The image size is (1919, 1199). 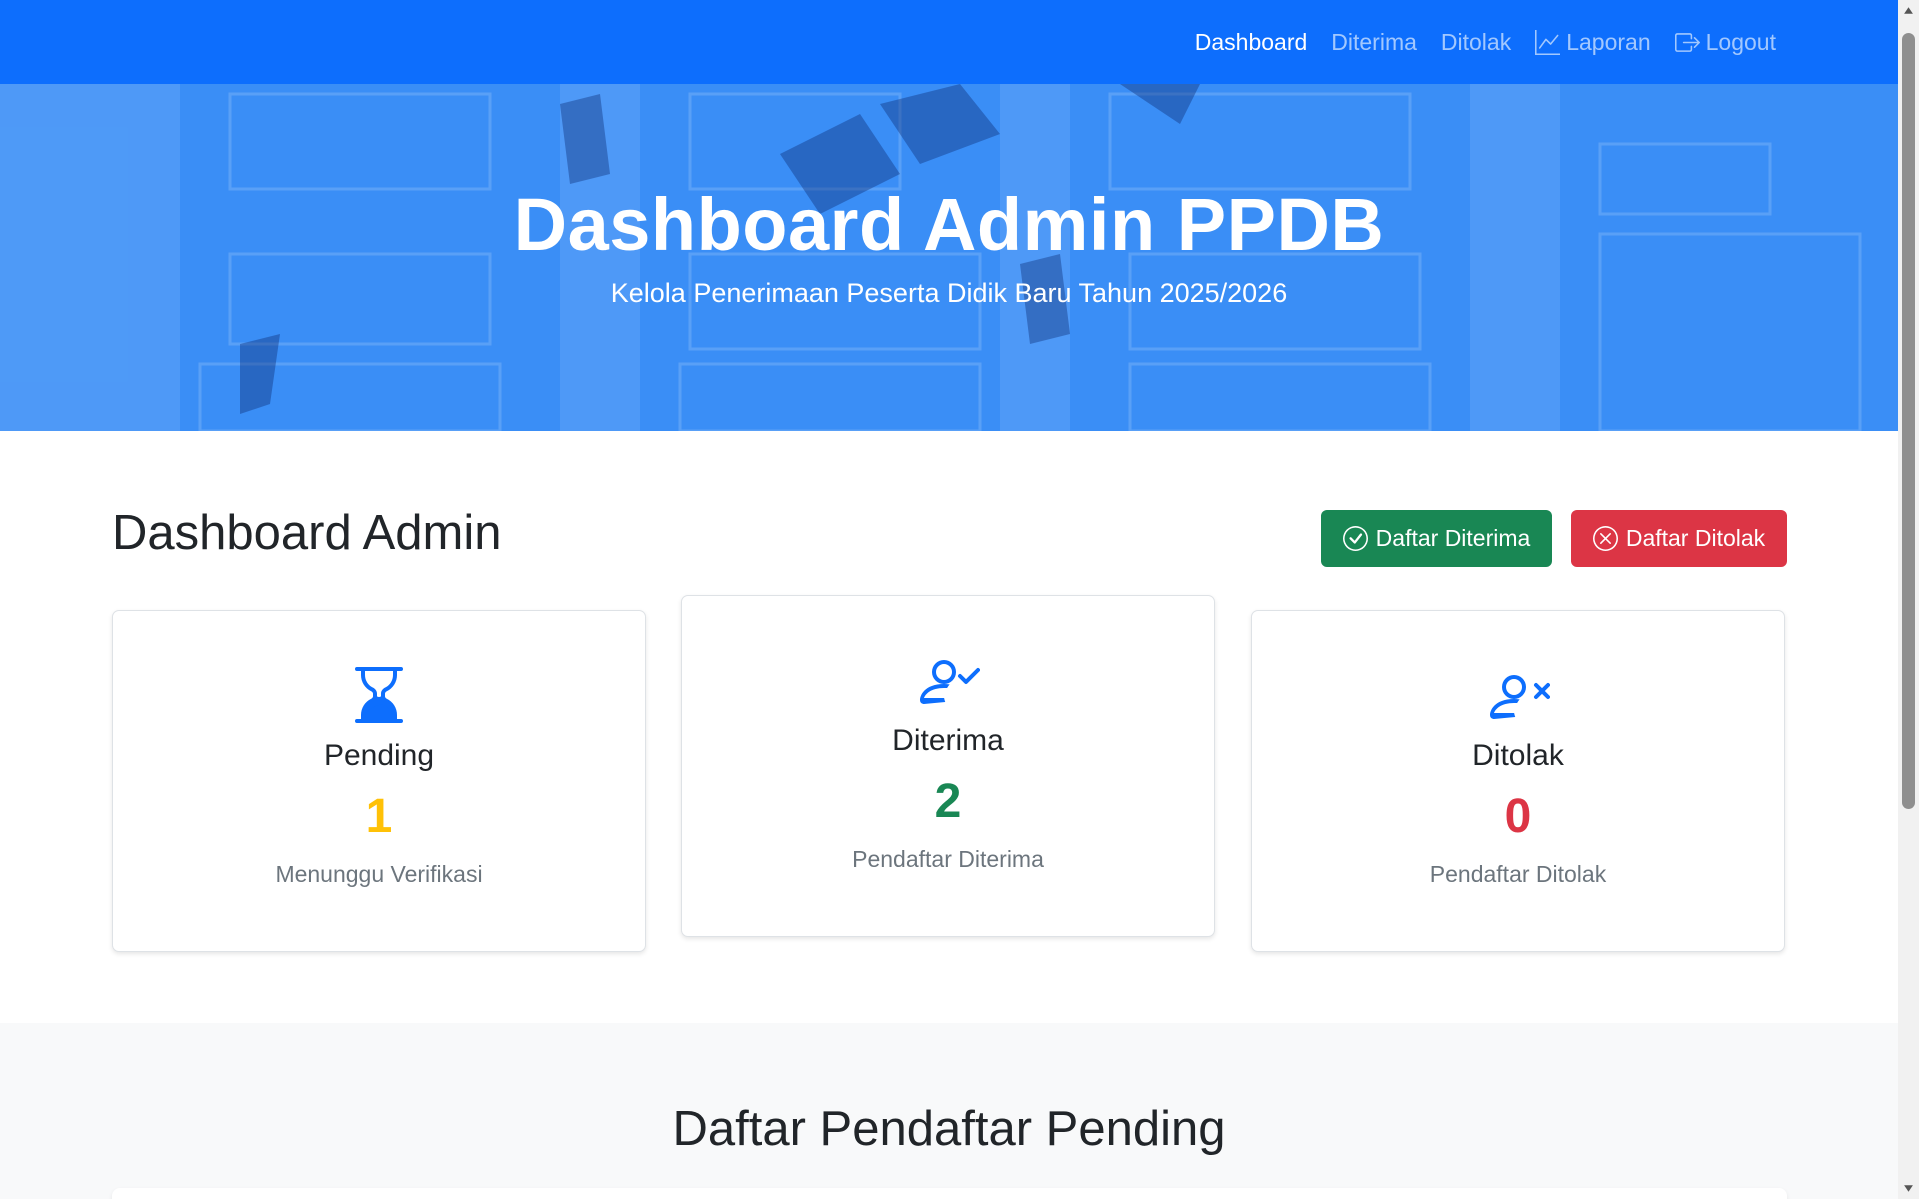 I want to click on hourglass-icon, so click(x=379, y=695).